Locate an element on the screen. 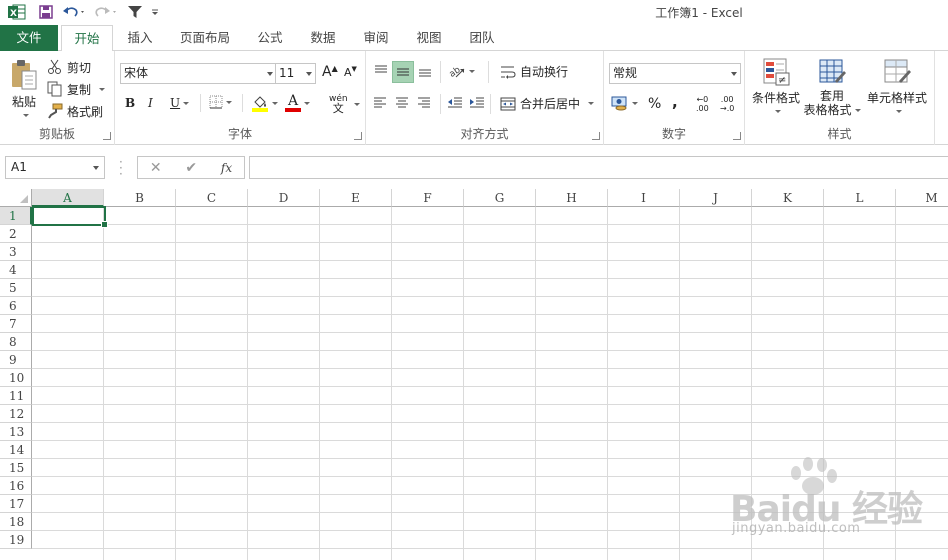  row-header-7: 7 is located at coordinates (16, 324).